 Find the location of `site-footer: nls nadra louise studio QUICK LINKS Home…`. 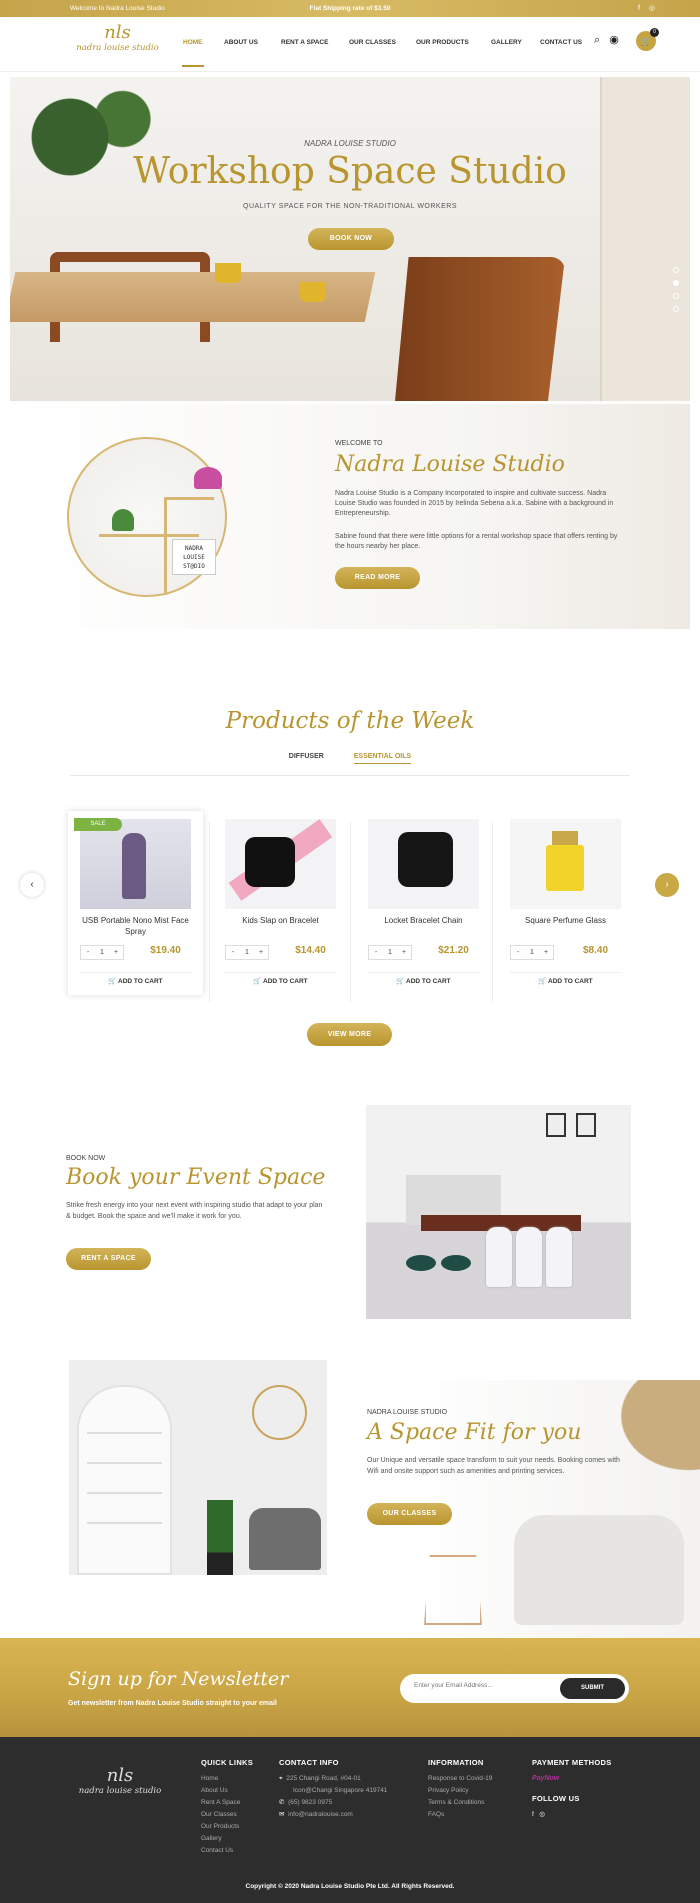

site-footer: nls nadra louise studio QUICK LINKS Home… is located at coordinates (350, 1820).